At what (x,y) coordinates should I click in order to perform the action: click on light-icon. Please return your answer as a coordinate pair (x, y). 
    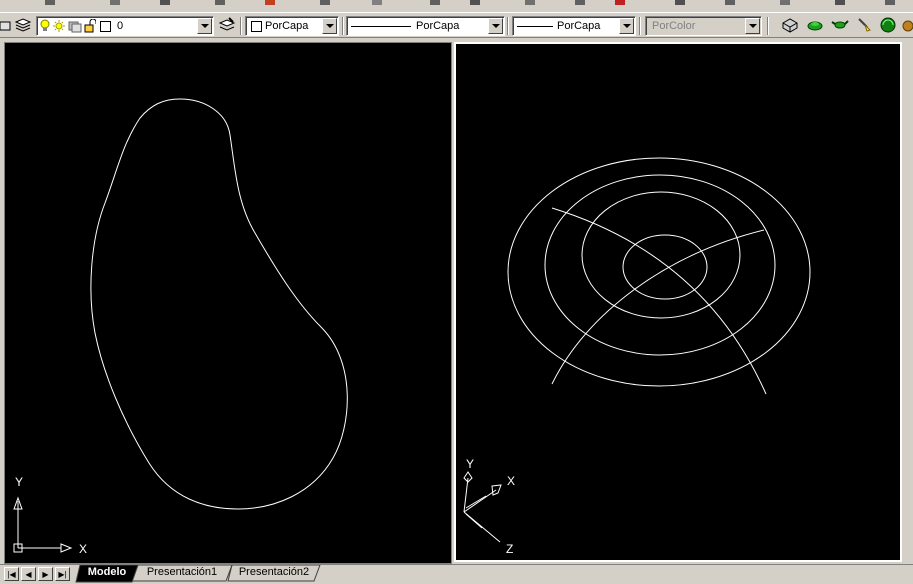
    Looking at the image, I should click on (864, 25).